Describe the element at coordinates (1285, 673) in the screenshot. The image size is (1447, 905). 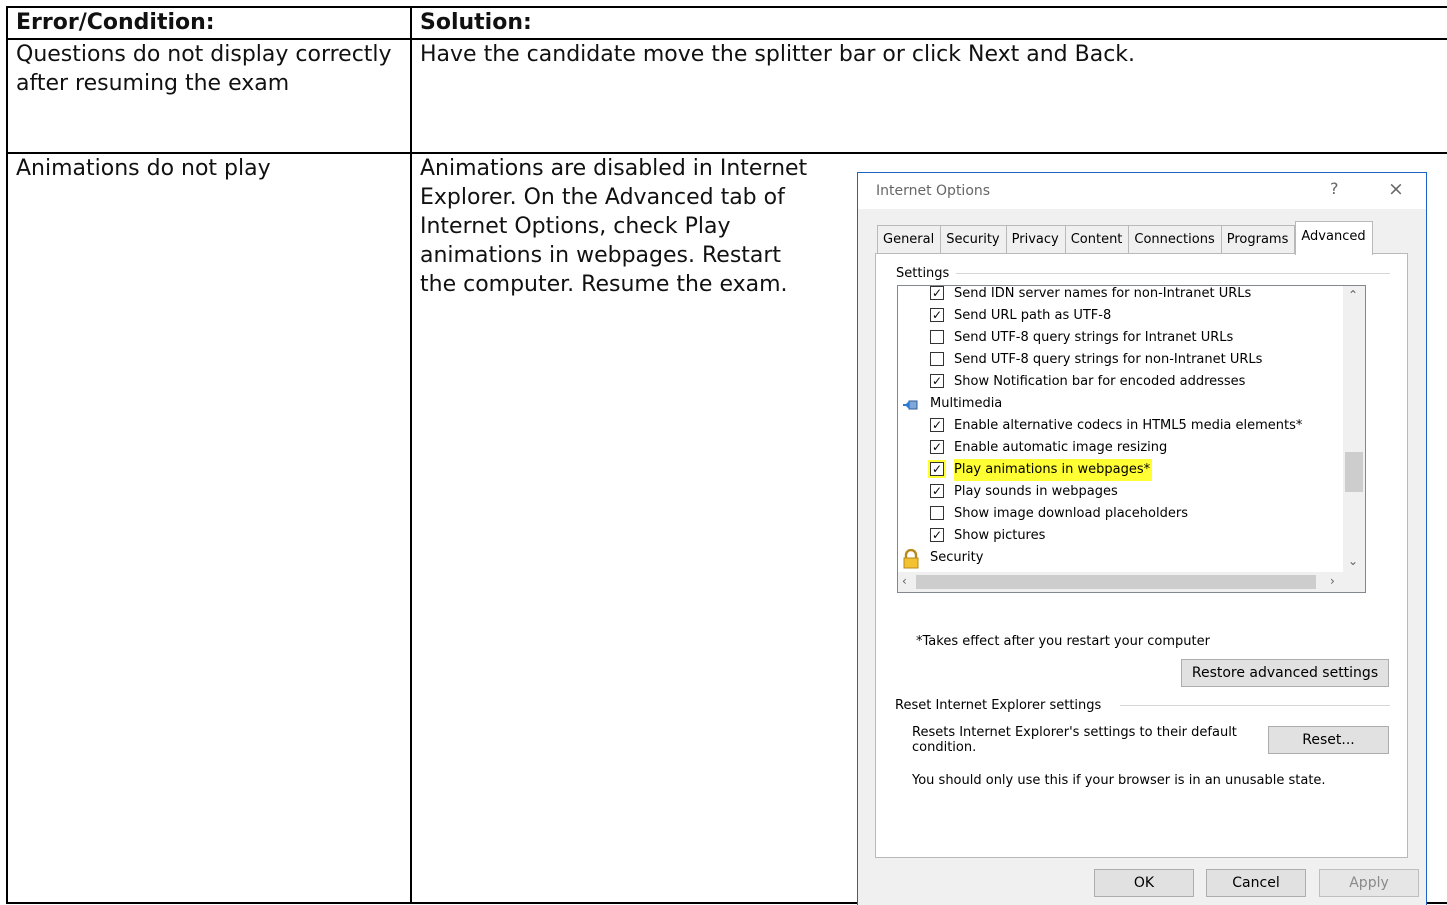
I see `restore-advanced-settings-button: Restore advanced settings` at that location.